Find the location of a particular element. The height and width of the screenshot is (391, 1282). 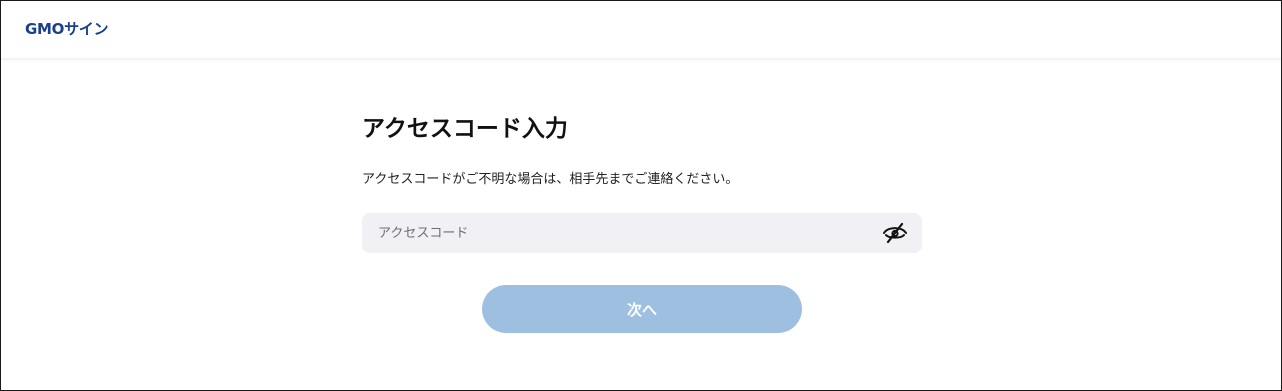

instruction-text: アクセスコードがご不明な場合は、相手先までご連絡ください。 is located at coordinates (550, 179).